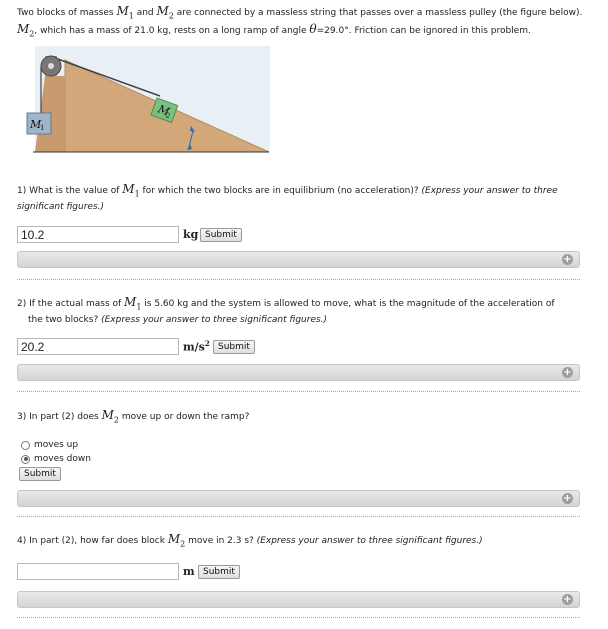 The width and height of the screenshot is (608, 629). What do you see at coordinates (234, 347) in the screenshot?
I see `submit-button-2: Submit` at bounding box center [234, 347].